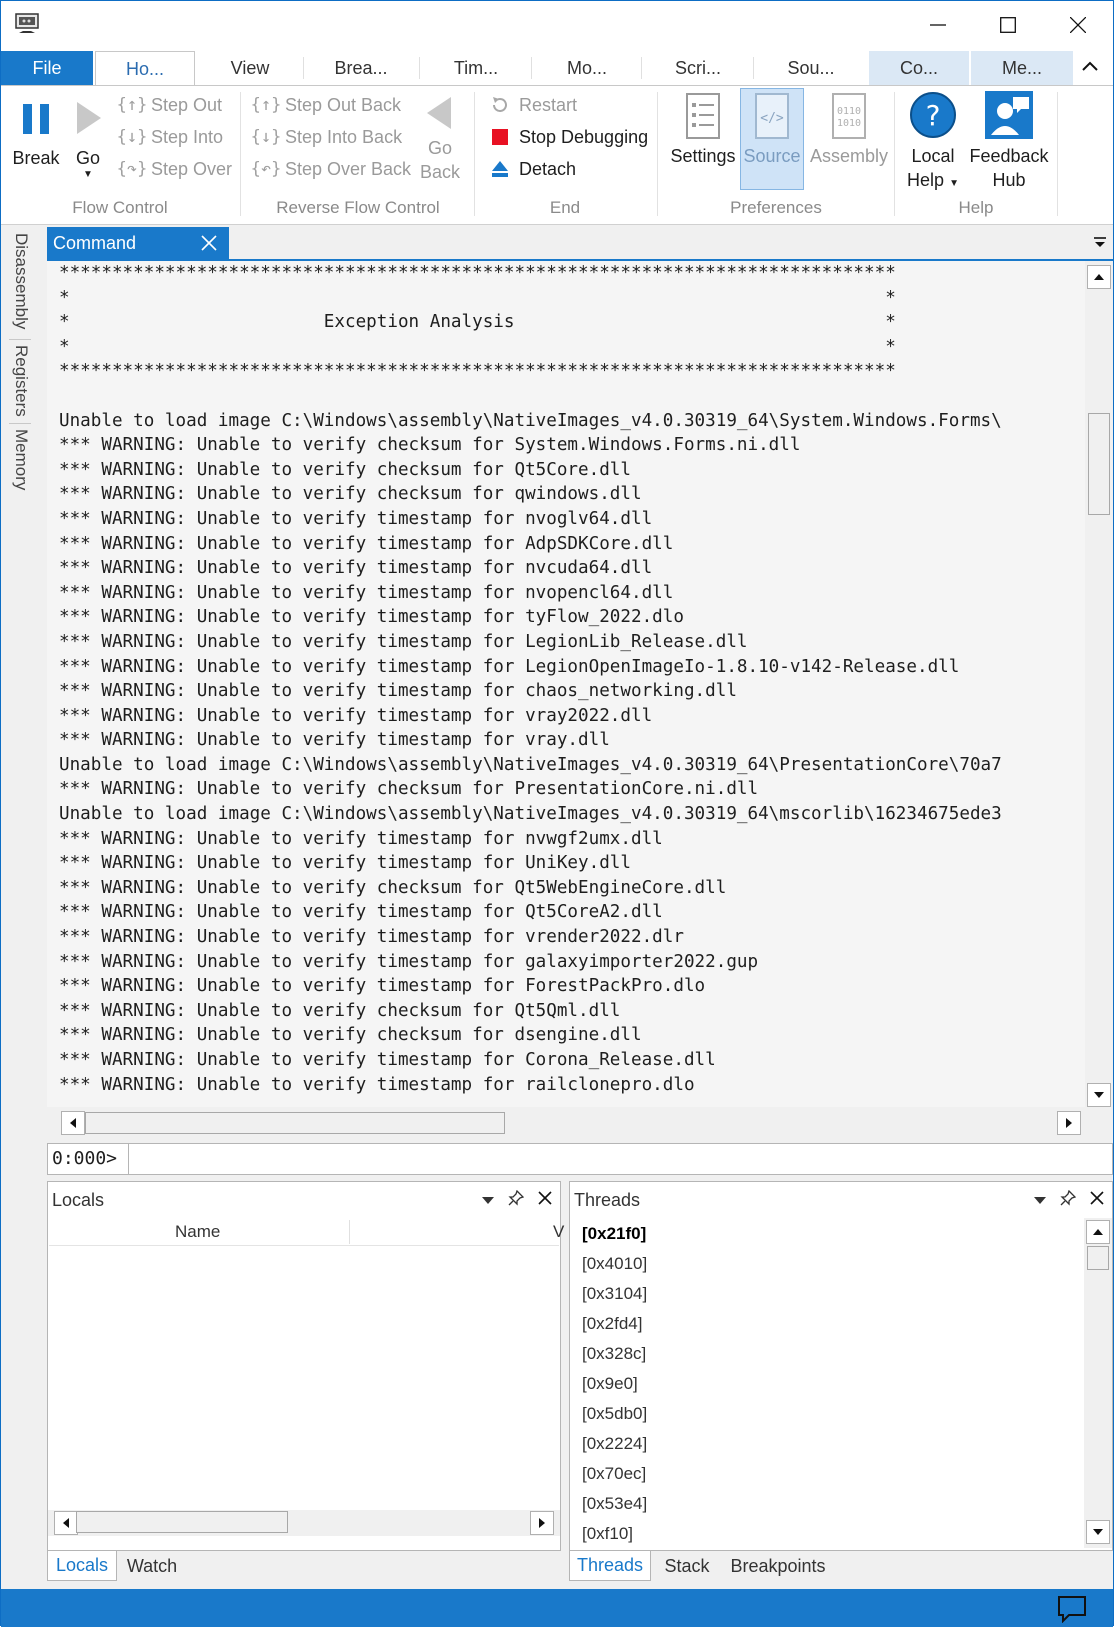  I want to click on thread-list-item: [0x3104], so click(614, 1294).